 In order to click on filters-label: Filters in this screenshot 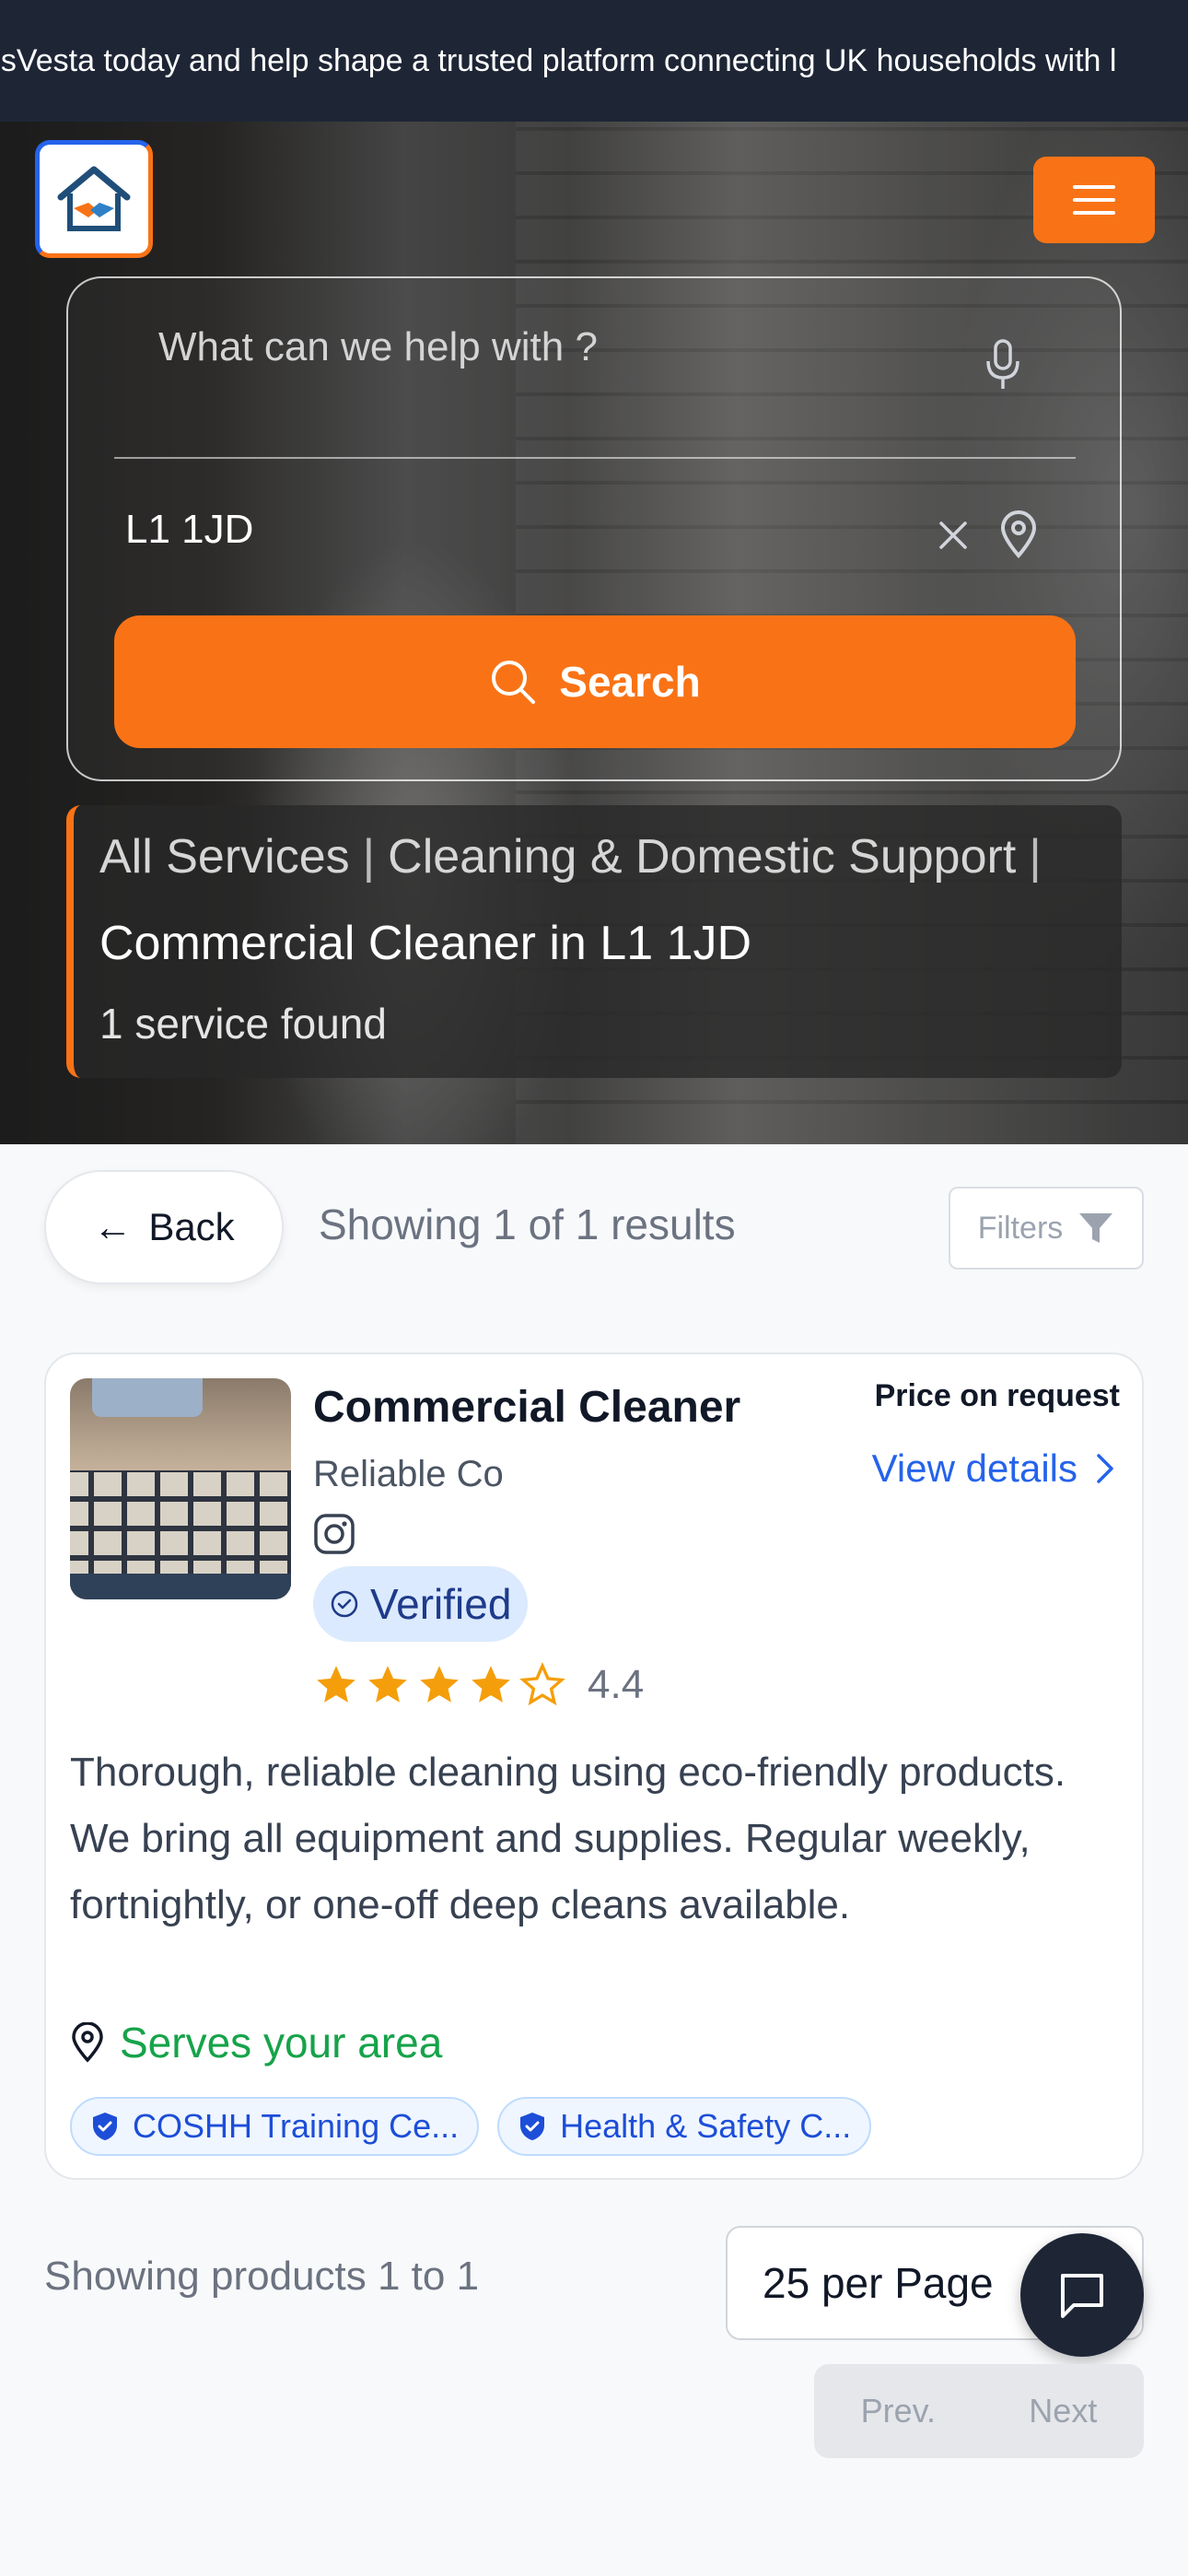, I will do `click(1020, 1228)`.